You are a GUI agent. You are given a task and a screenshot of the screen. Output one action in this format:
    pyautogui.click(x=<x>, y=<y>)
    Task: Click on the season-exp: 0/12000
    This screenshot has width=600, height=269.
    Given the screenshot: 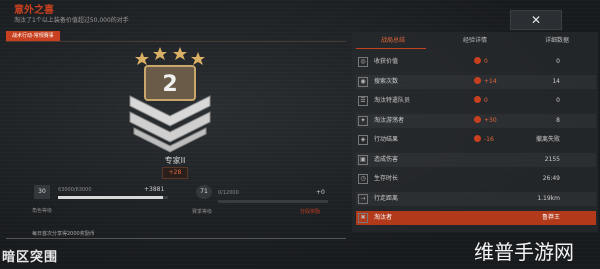 What is the action you would take?
    pyautogui.click(x=228, y=193)
    